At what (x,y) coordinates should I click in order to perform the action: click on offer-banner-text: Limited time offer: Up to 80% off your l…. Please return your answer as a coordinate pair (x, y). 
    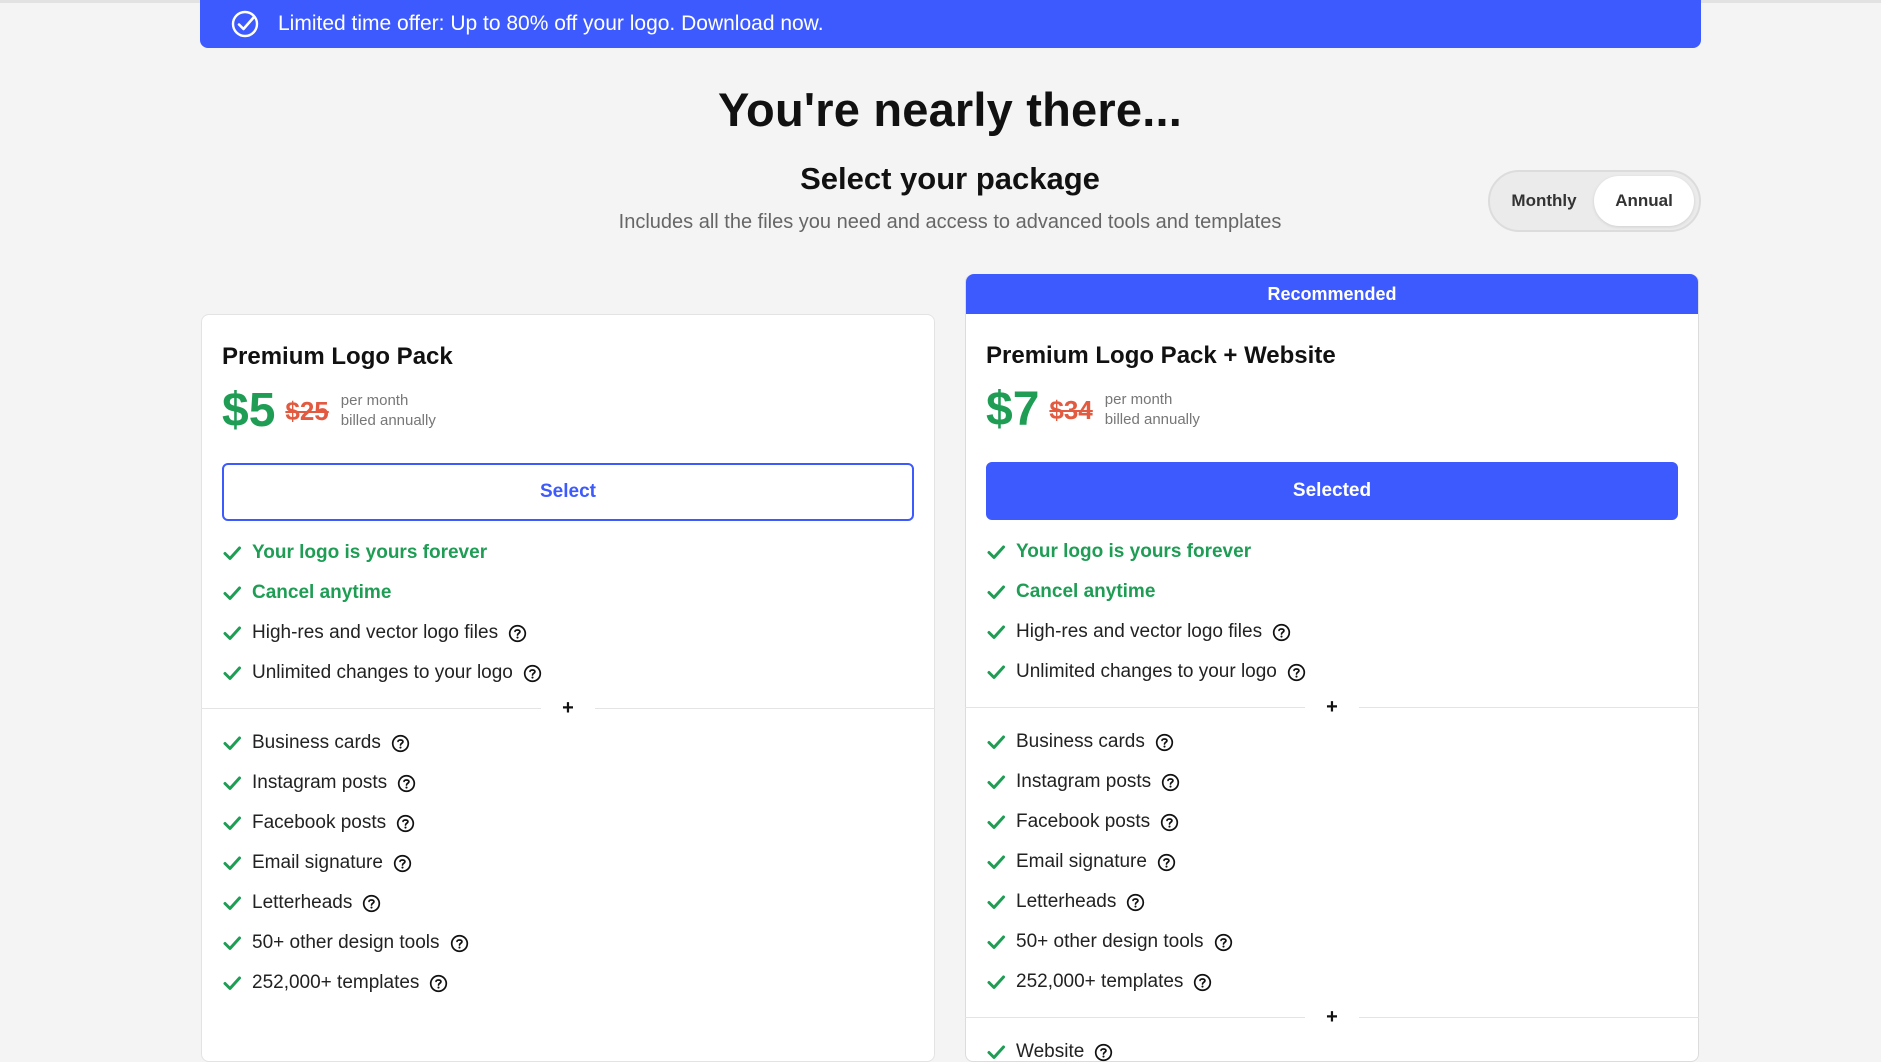
    Looking at the image, I should click on (551, 23).